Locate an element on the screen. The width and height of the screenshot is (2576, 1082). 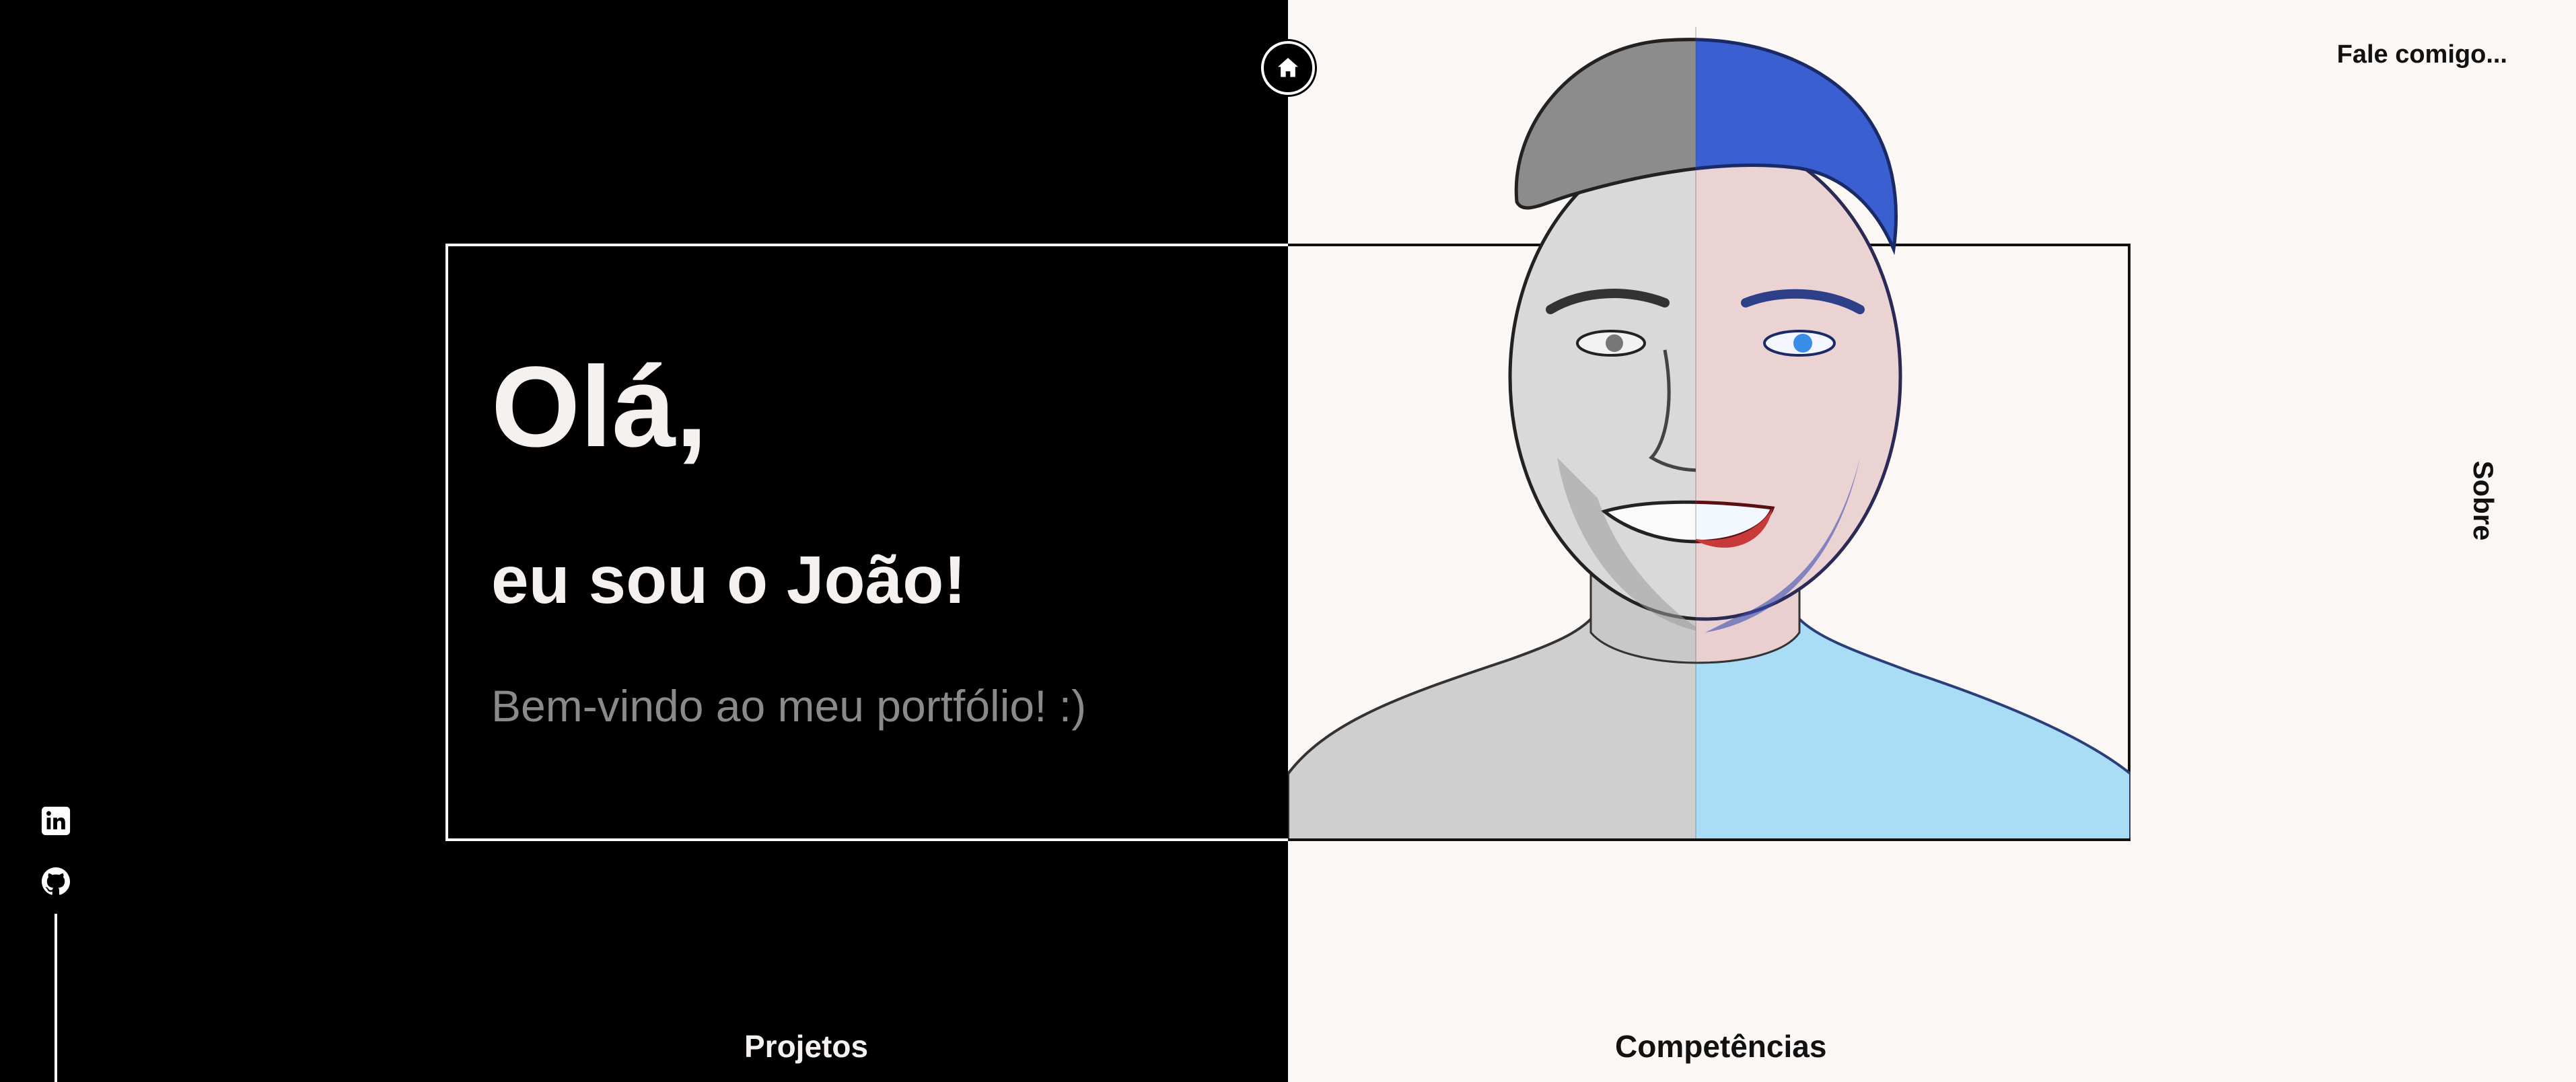
greeting-heading: Olá, is located at coordinates (599, 407).